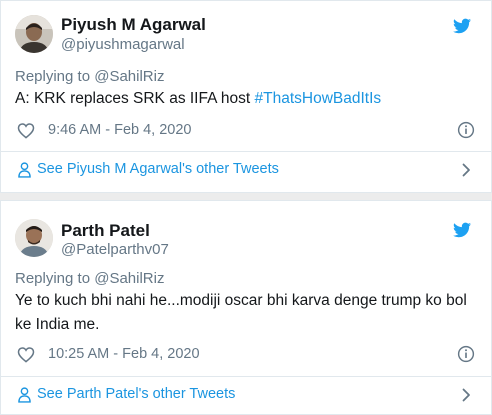  I want to click on author-handle: @piyushmagarwal, so click(123, 44).